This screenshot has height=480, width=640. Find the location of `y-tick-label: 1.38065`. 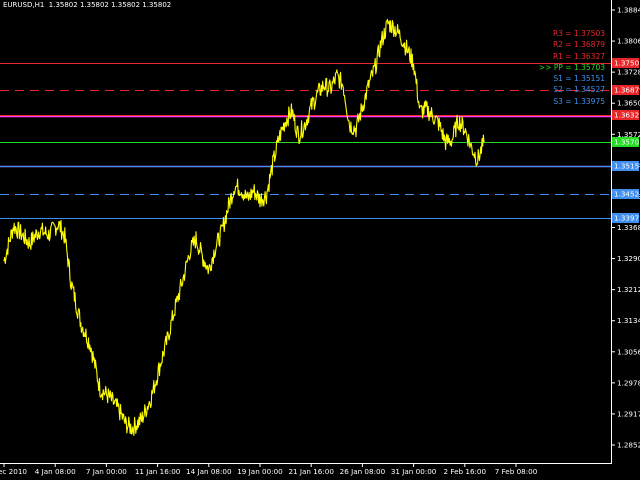

y-tick-label: 1.38065 is located at coordinates (628, 41).